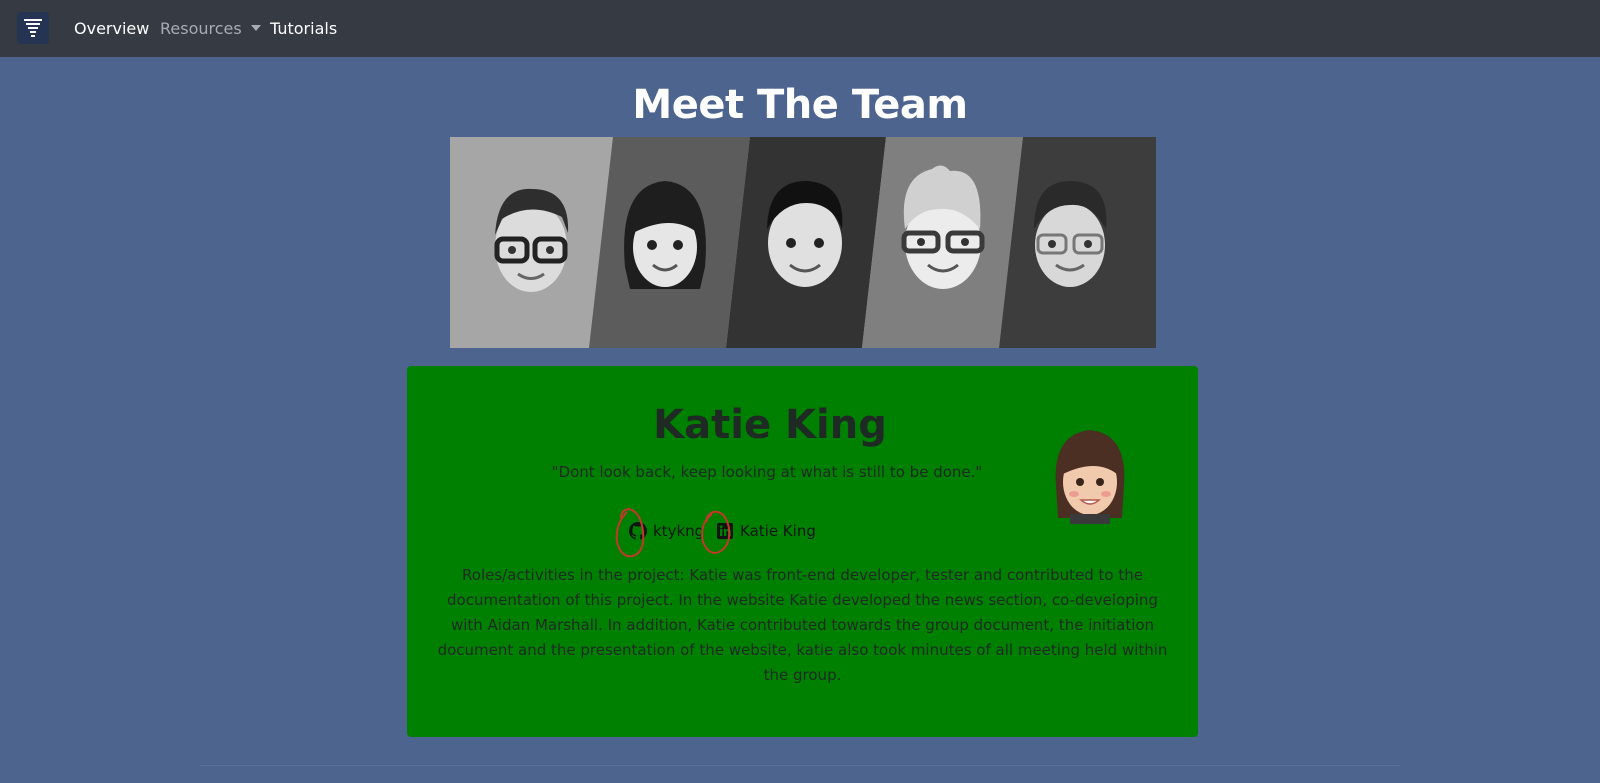  I want to click on member-social-links: ktykng Katie King, so click(755, 530).